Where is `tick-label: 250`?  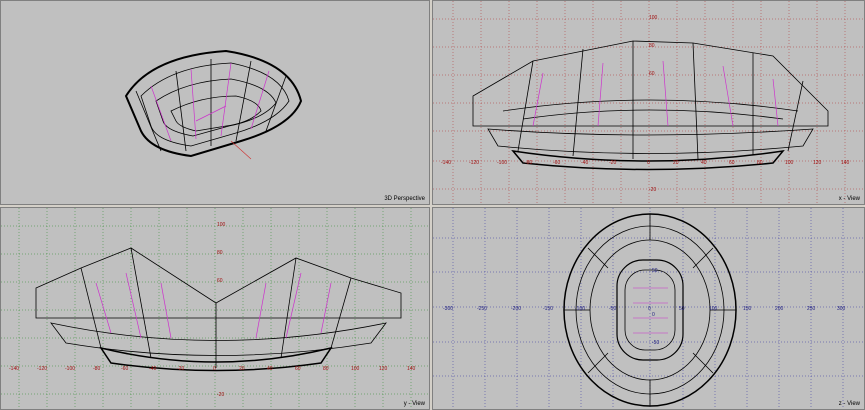 tick-label: 250 is located at coordinates (811, 309).